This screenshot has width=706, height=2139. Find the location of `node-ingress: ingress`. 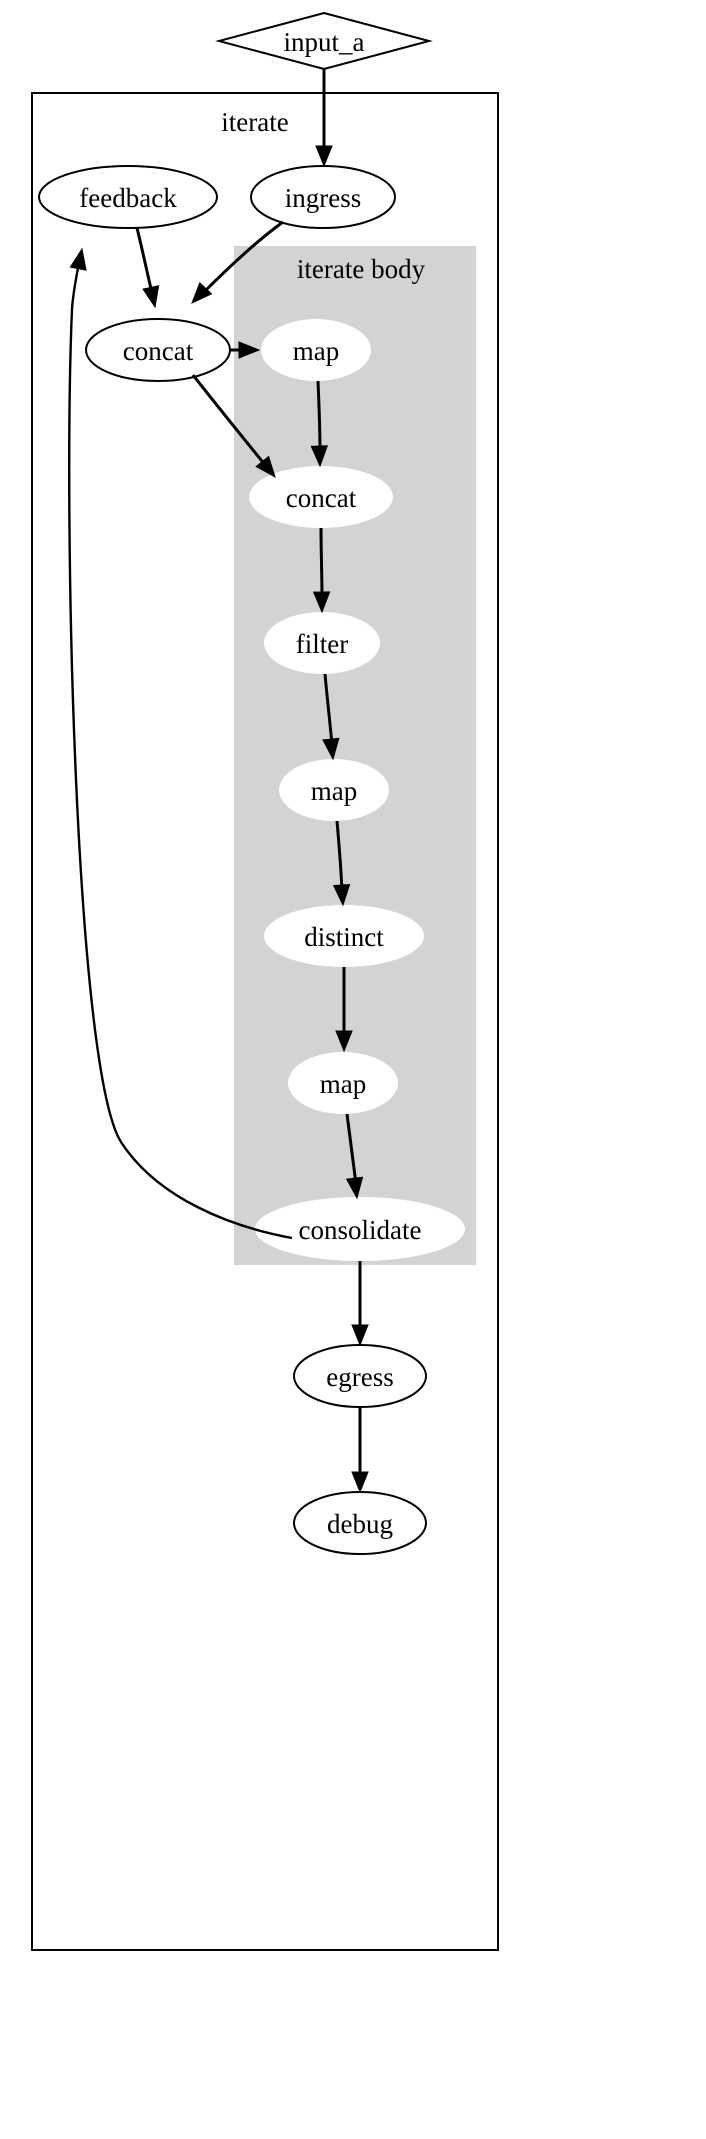

node-ingress: ingress is located at coordinates (323, 197).